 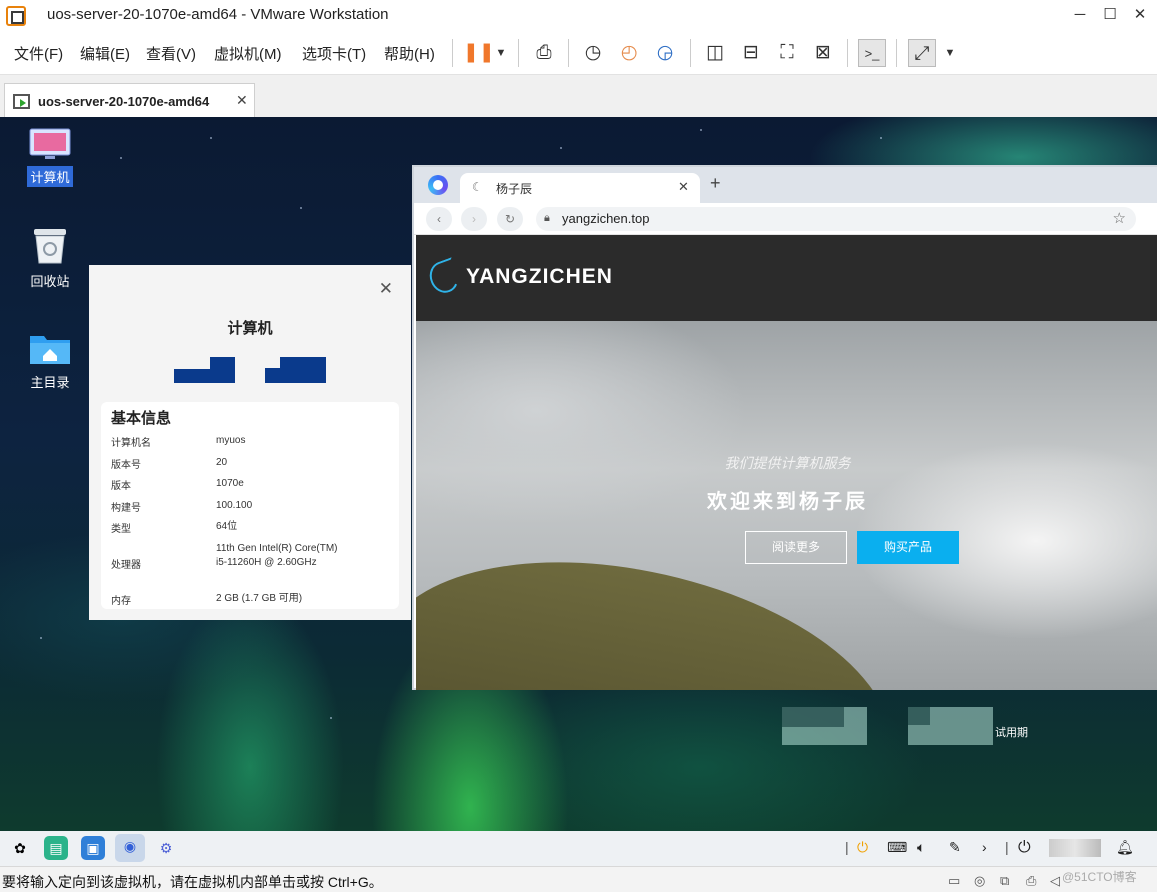 I want to click on stretch-dropdown-icon: ▼, so click(x=950, y=53).